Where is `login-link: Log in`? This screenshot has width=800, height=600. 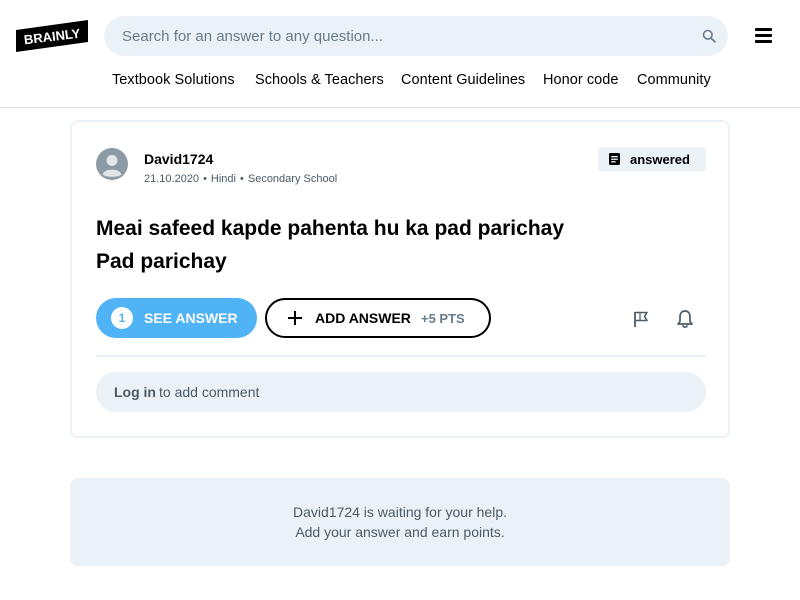 login-link: Log in is located at coordinates (135, 392).